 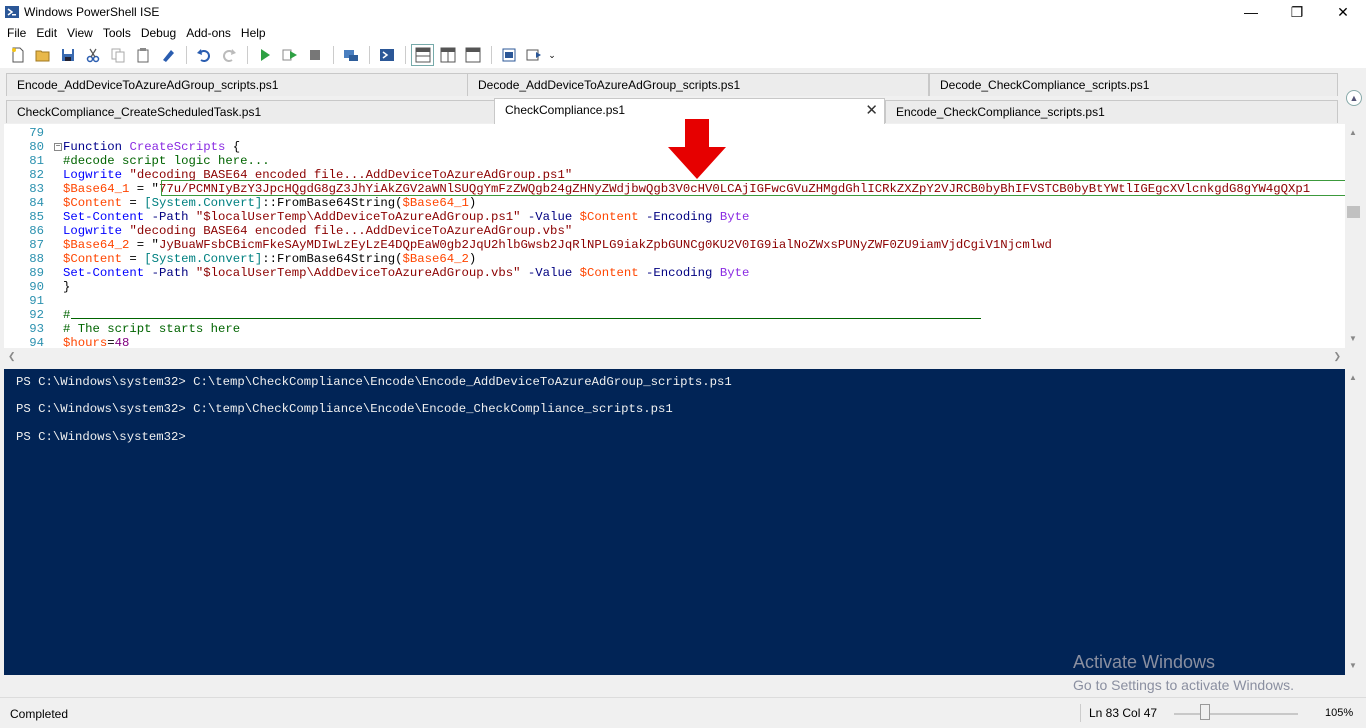 I want to click on line-number: 81, so click(x=36, y=161).